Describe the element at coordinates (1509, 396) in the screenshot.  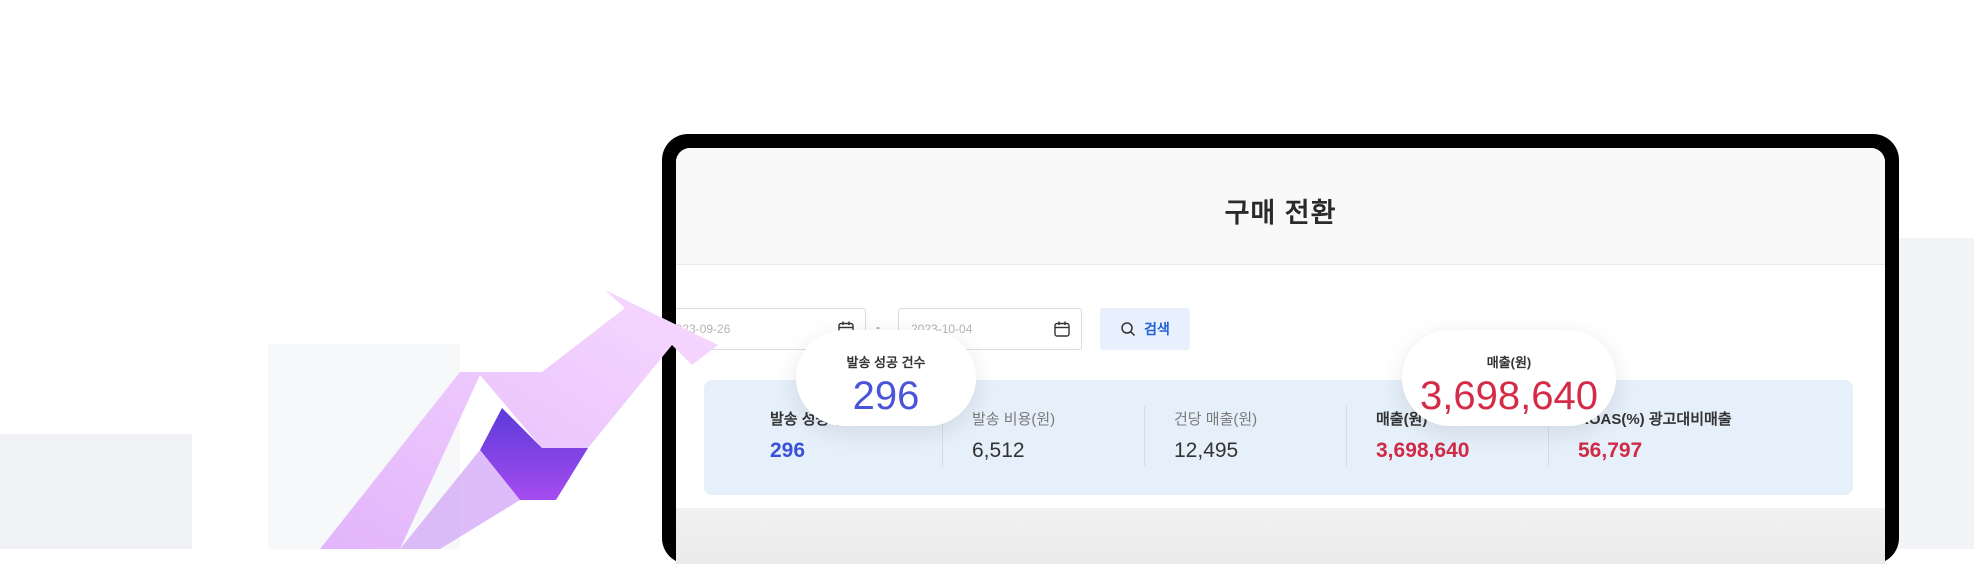
I see `bubble-value: 3,698,640` at that location.